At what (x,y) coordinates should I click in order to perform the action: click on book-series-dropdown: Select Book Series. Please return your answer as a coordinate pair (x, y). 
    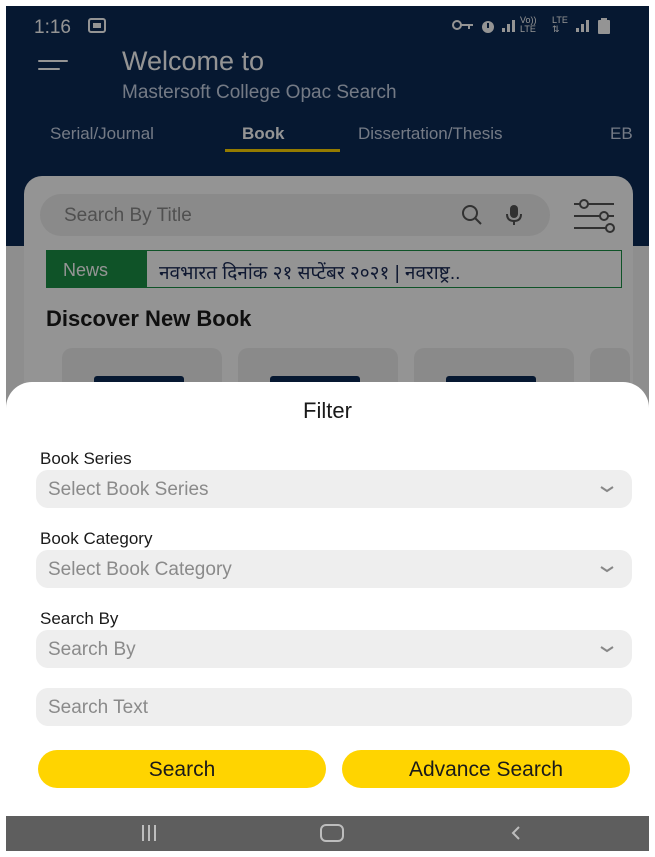
    Looking at the image, I should click on (334, 489).